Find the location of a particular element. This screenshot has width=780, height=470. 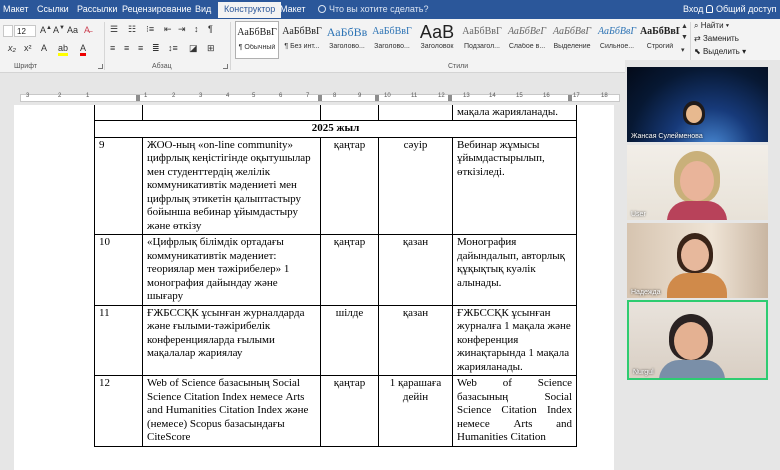

participant-tile: Надежда is located at coordinates (697, 260).